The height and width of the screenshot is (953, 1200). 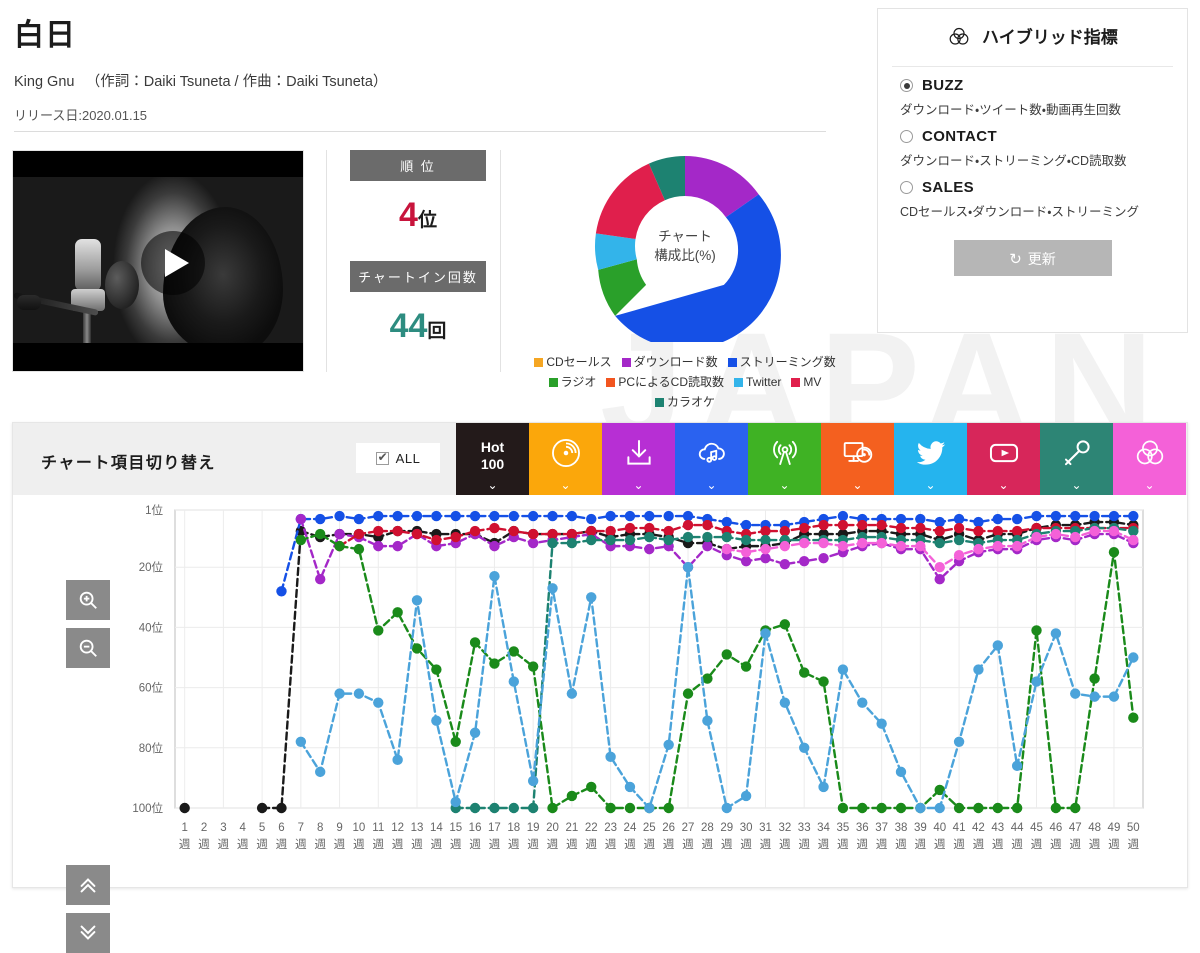 I want to click on video-block, so click(x=158, y=261).